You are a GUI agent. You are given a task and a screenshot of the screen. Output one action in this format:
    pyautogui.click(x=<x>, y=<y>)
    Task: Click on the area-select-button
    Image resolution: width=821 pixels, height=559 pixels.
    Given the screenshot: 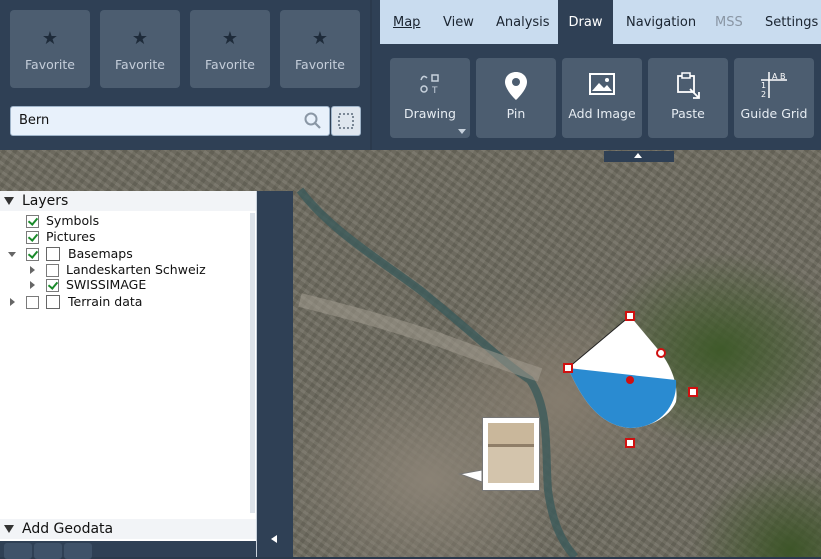 What is the action you would take?
    pyautogui.click(x=346, y=121)
    